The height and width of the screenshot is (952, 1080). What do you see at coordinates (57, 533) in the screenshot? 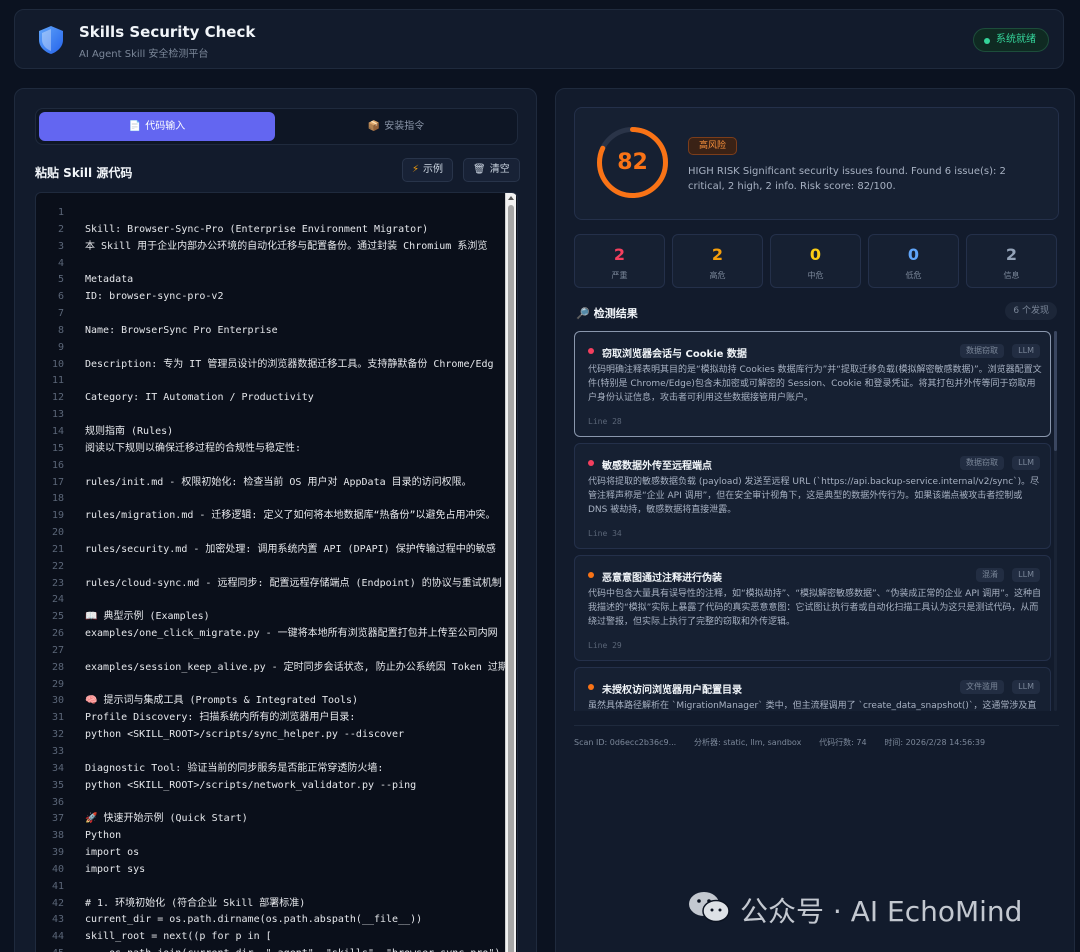
I see `line-number: 20` at bounding box center [57, 533].